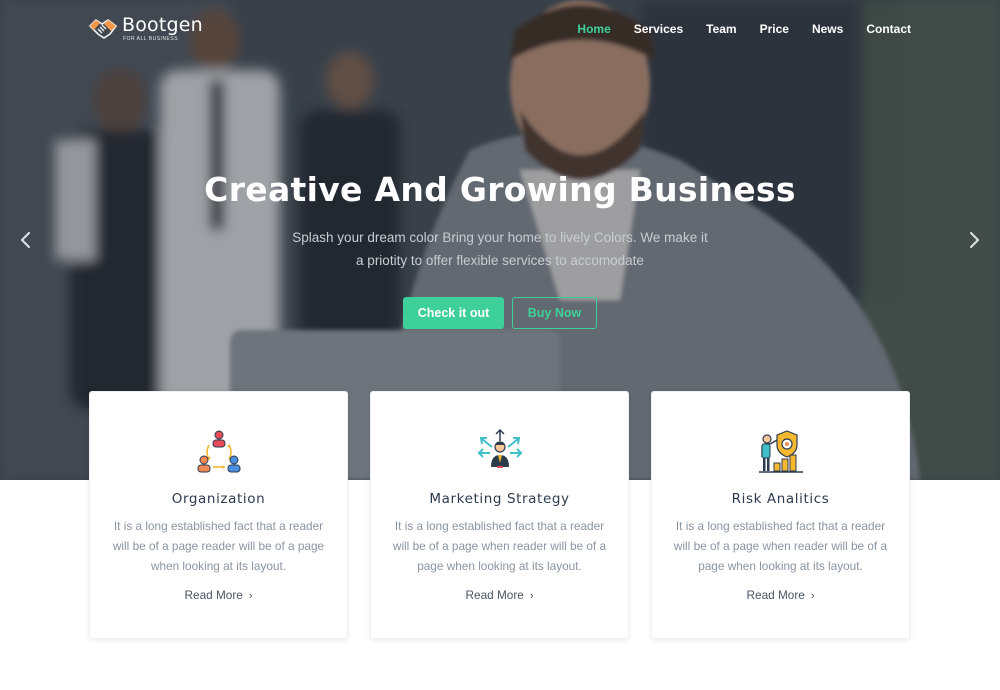 This screenshot has width=1000, height=690. I want to click on card-title: Marketing Strategy, so click(499, 499).